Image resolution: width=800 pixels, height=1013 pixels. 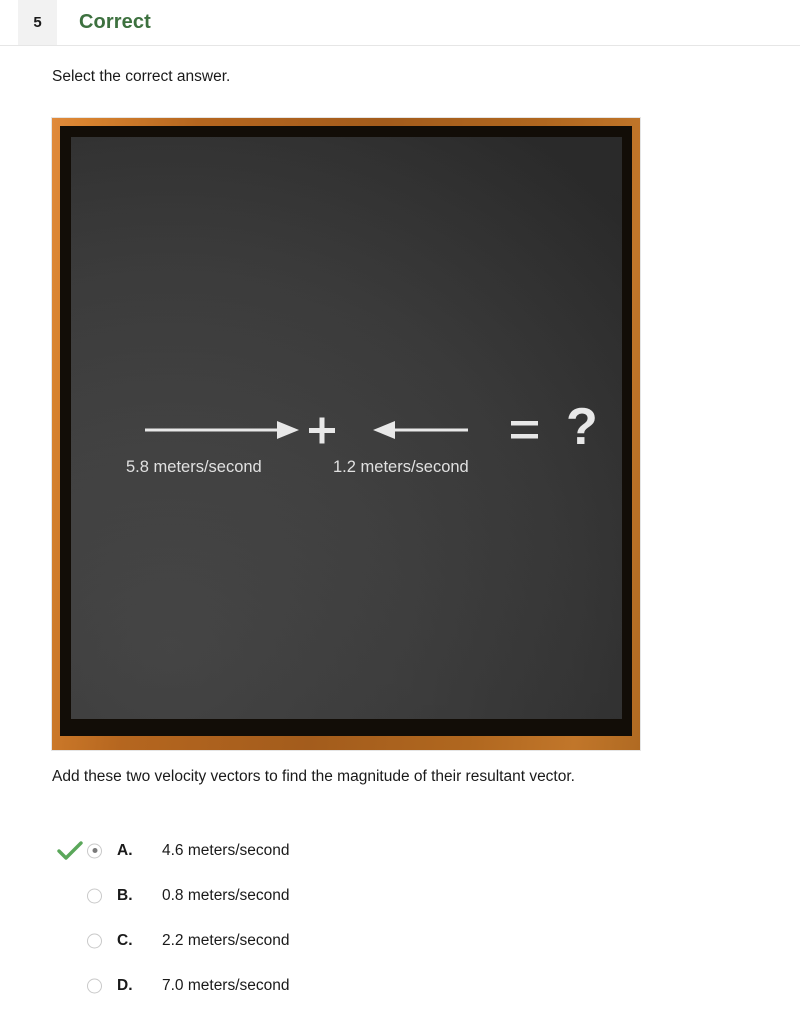 What do you see at coordinates (420, 430) in the screenshot?
I see `vector-arrow-left-icon` at bounding box center [420, 430].